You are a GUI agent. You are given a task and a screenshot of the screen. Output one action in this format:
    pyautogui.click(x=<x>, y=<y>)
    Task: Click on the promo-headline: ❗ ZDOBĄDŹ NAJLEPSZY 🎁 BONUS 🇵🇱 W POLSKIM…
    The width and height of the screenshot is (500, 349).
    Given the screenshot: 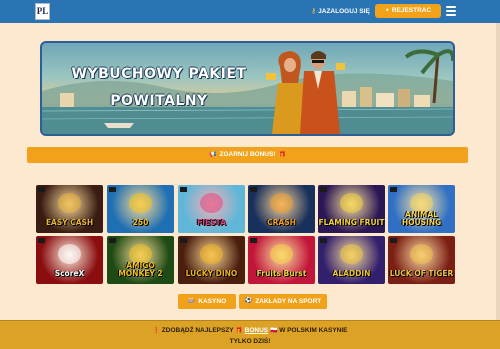 What is the action you would take?
    pyautogui.click(x=250, y=331)
    